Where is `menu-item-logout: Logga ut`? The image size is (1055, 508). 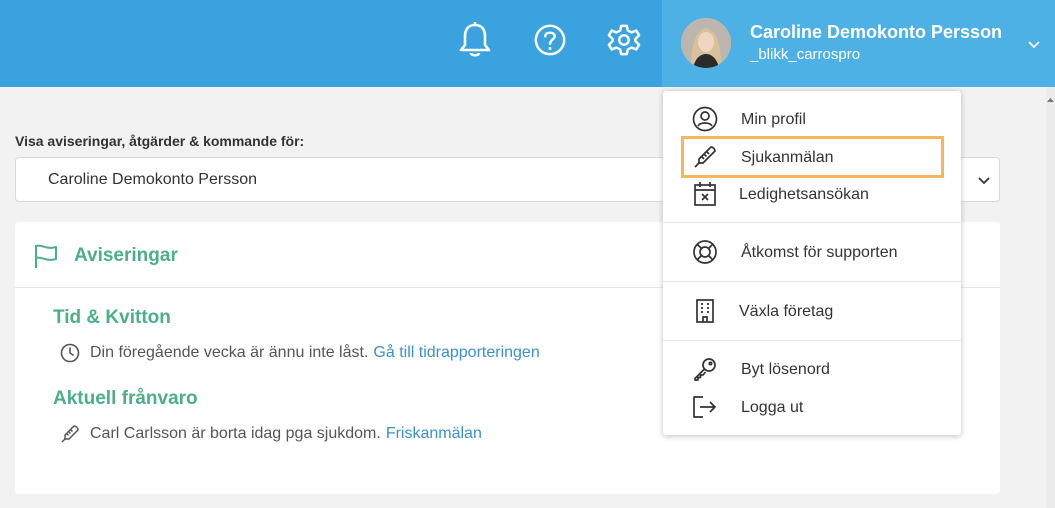
menu-item-logout: Logga ut is located at coordinates (812, 408).